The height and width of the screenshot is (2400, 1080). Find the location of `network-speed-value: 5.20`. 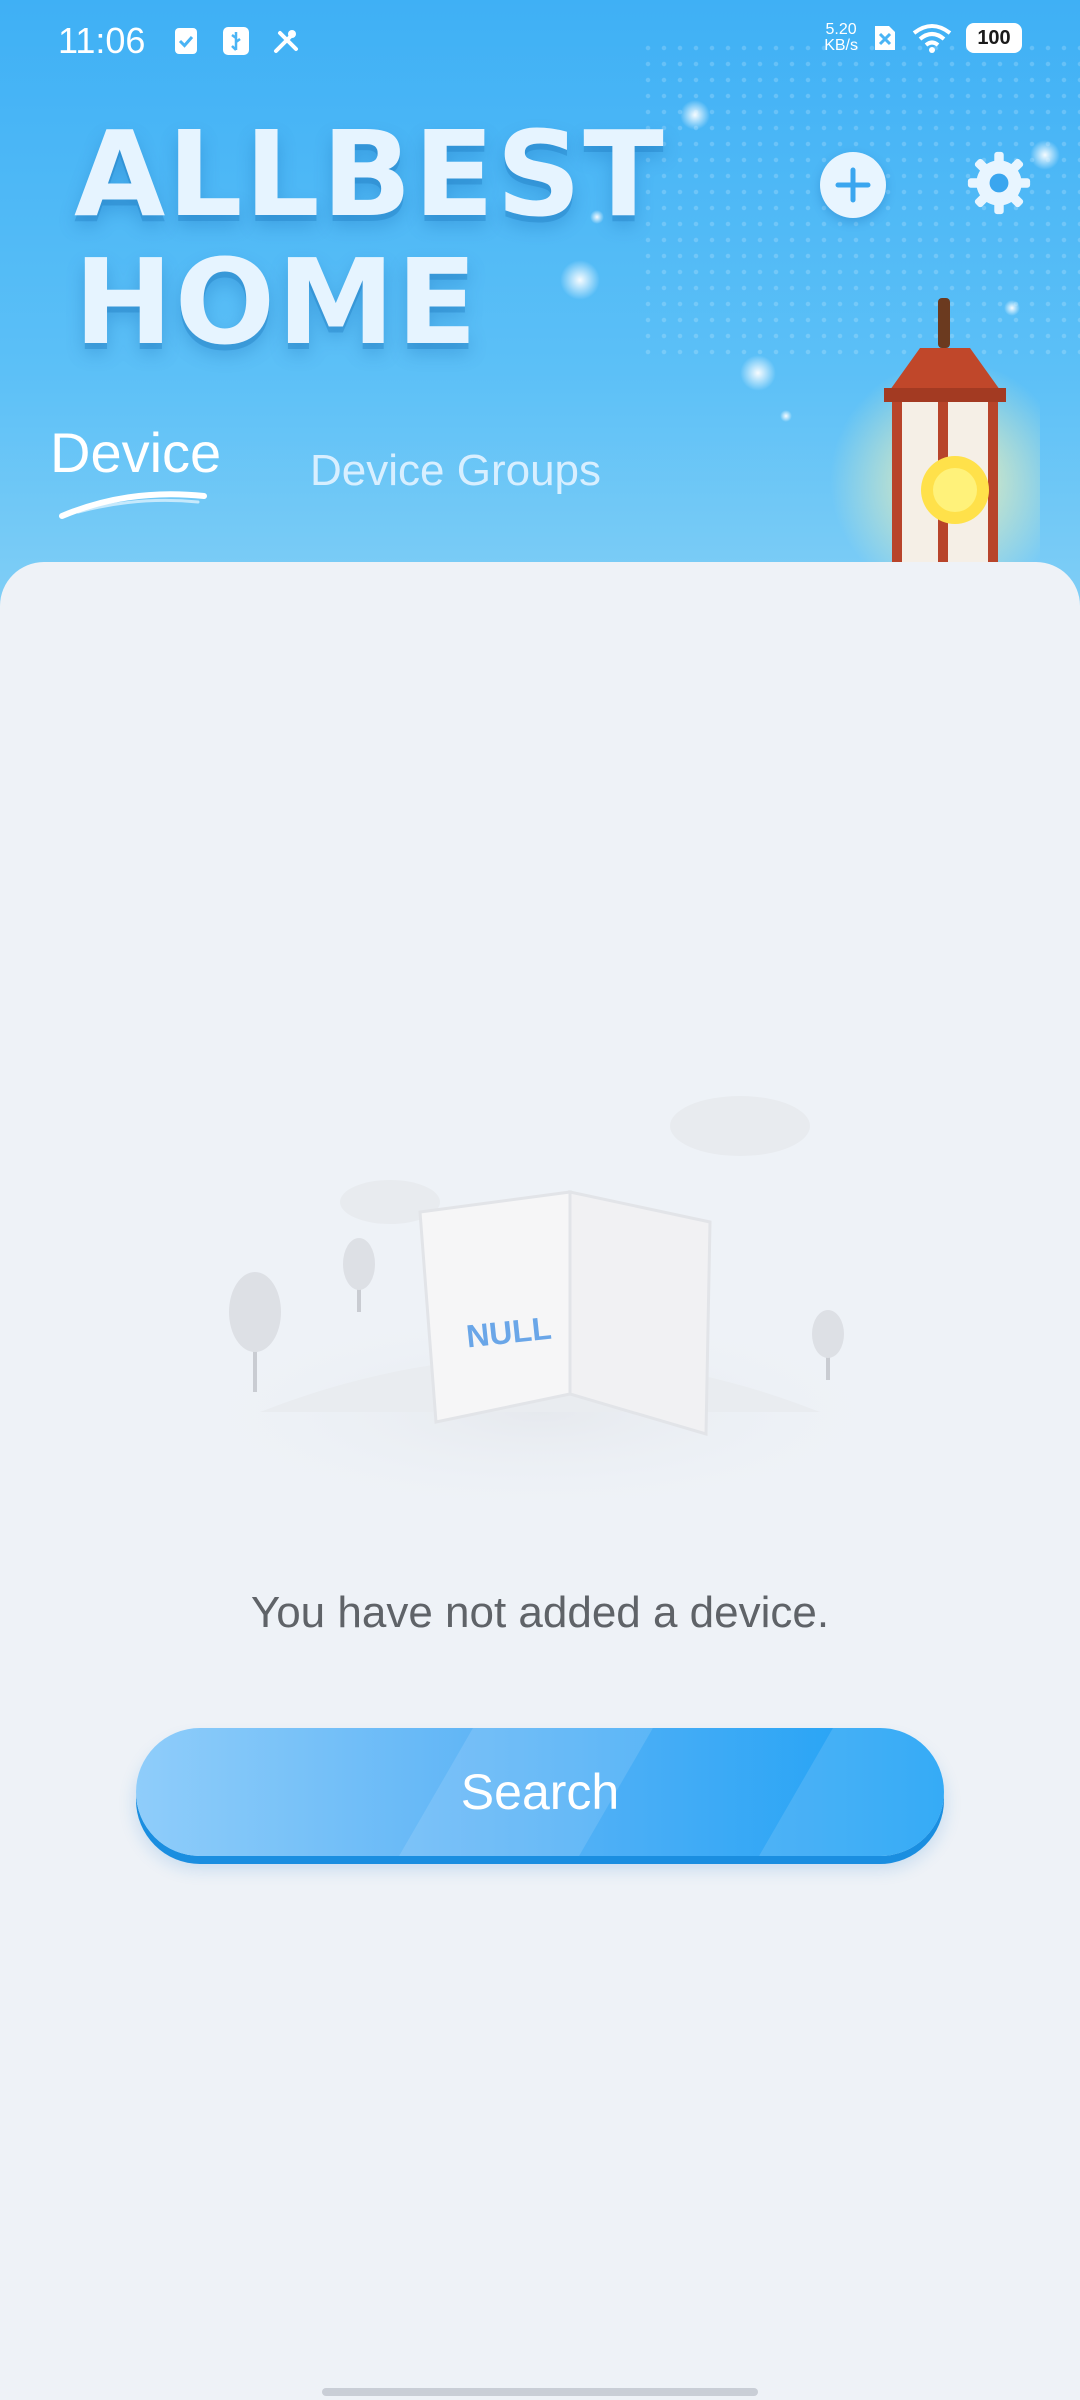

network-speed-value: 5.20 is located at coordinates (841, 29).